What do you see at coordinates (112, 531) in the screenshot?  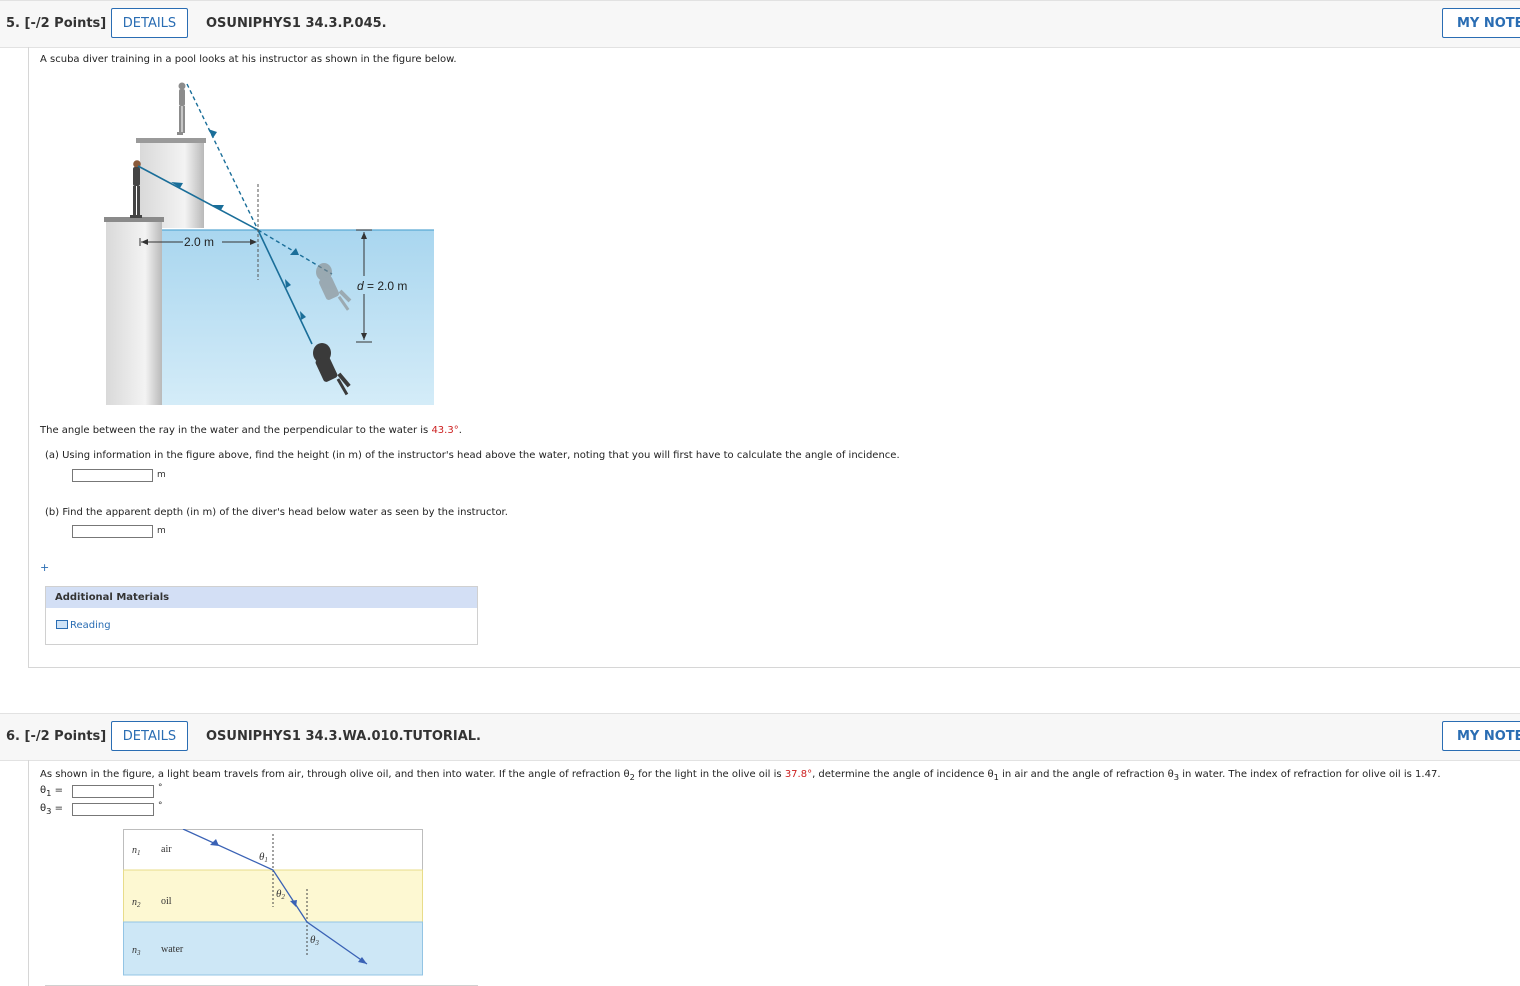 I see `part-b-answer-input` at bounding box center [112, 531].